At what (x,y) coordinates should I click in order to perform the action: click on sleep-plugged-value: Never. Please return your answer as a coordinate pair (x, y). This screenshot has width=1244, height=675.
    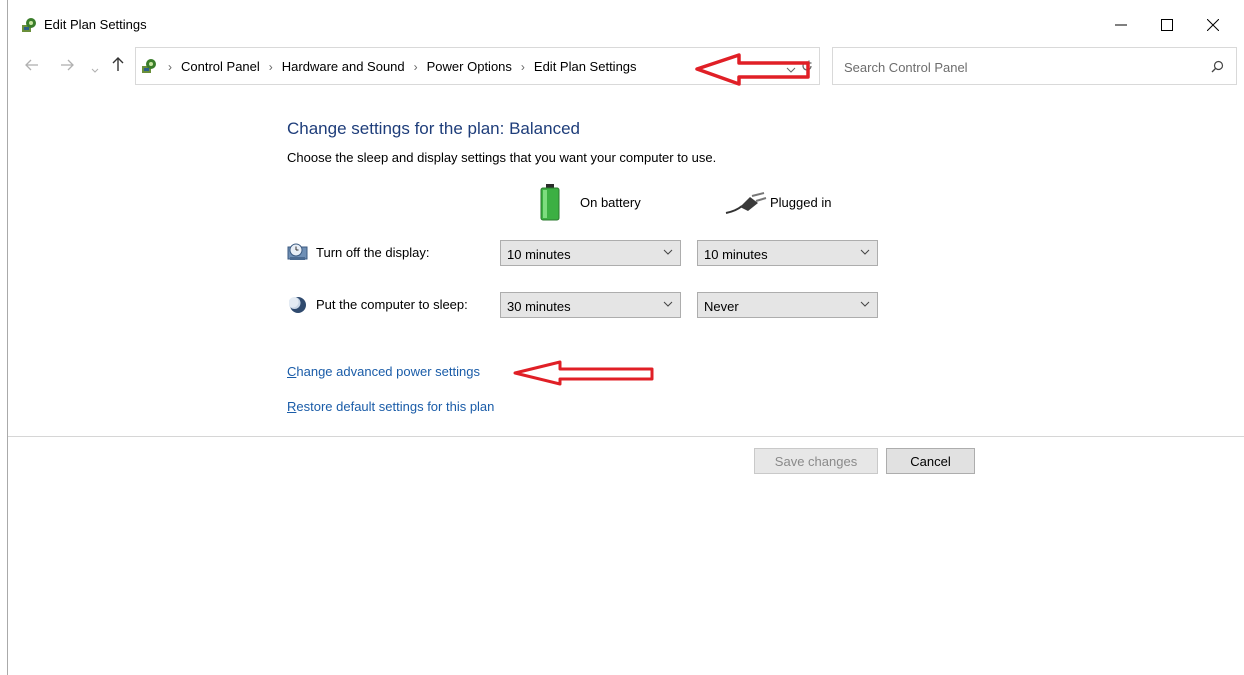
    Looking at the image, I should click on (721, 306).